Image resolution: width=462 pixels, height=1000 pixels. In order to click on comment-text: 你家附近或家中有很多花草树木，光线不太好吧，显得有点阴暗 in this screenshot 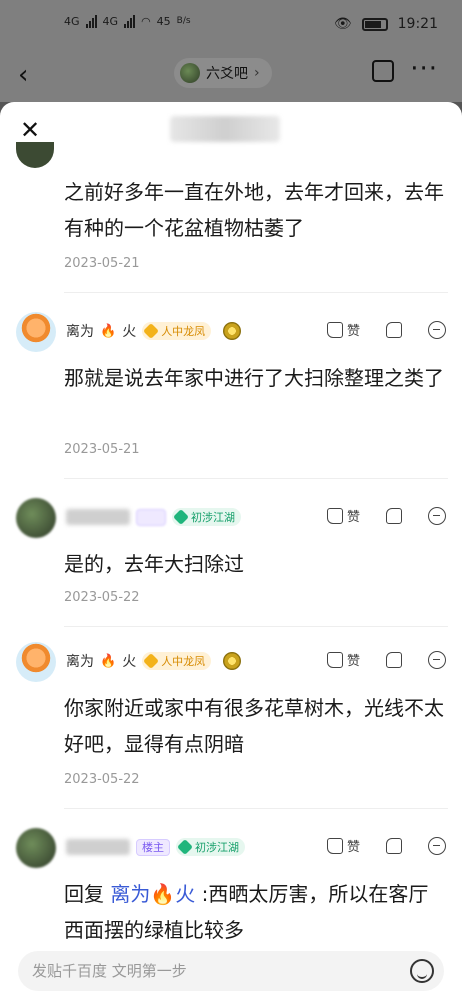, I will do `click(254, 726)`.